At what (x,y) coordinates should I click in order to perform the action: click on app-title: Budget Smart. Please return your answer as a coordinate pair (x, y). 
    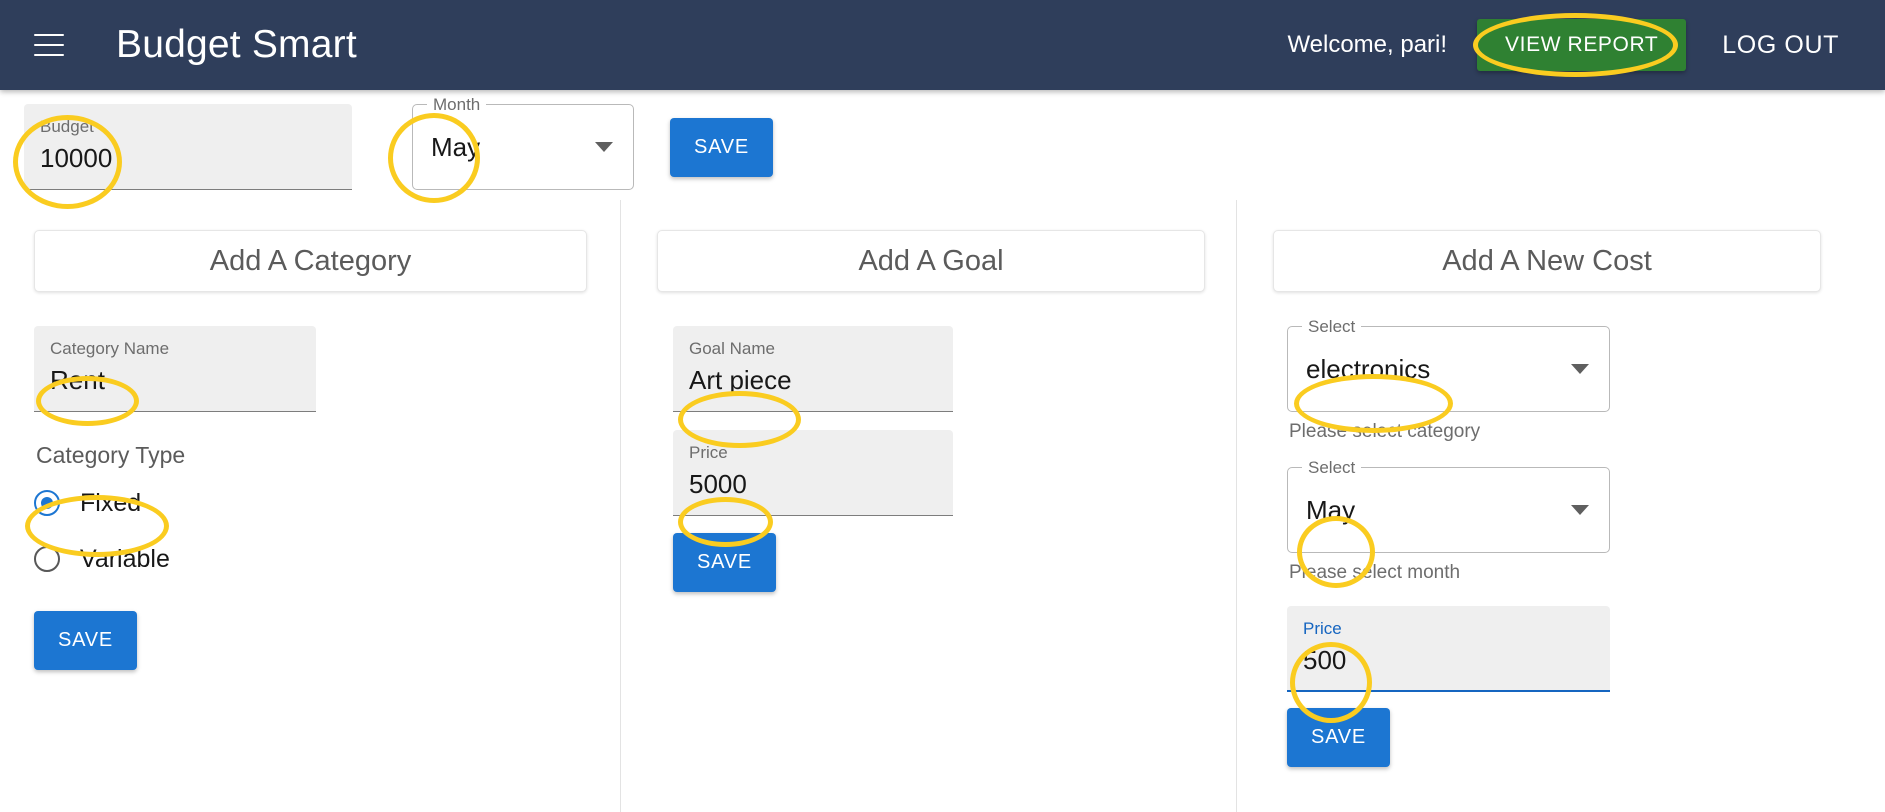
    Looking at the image, I should click on (236, 44).